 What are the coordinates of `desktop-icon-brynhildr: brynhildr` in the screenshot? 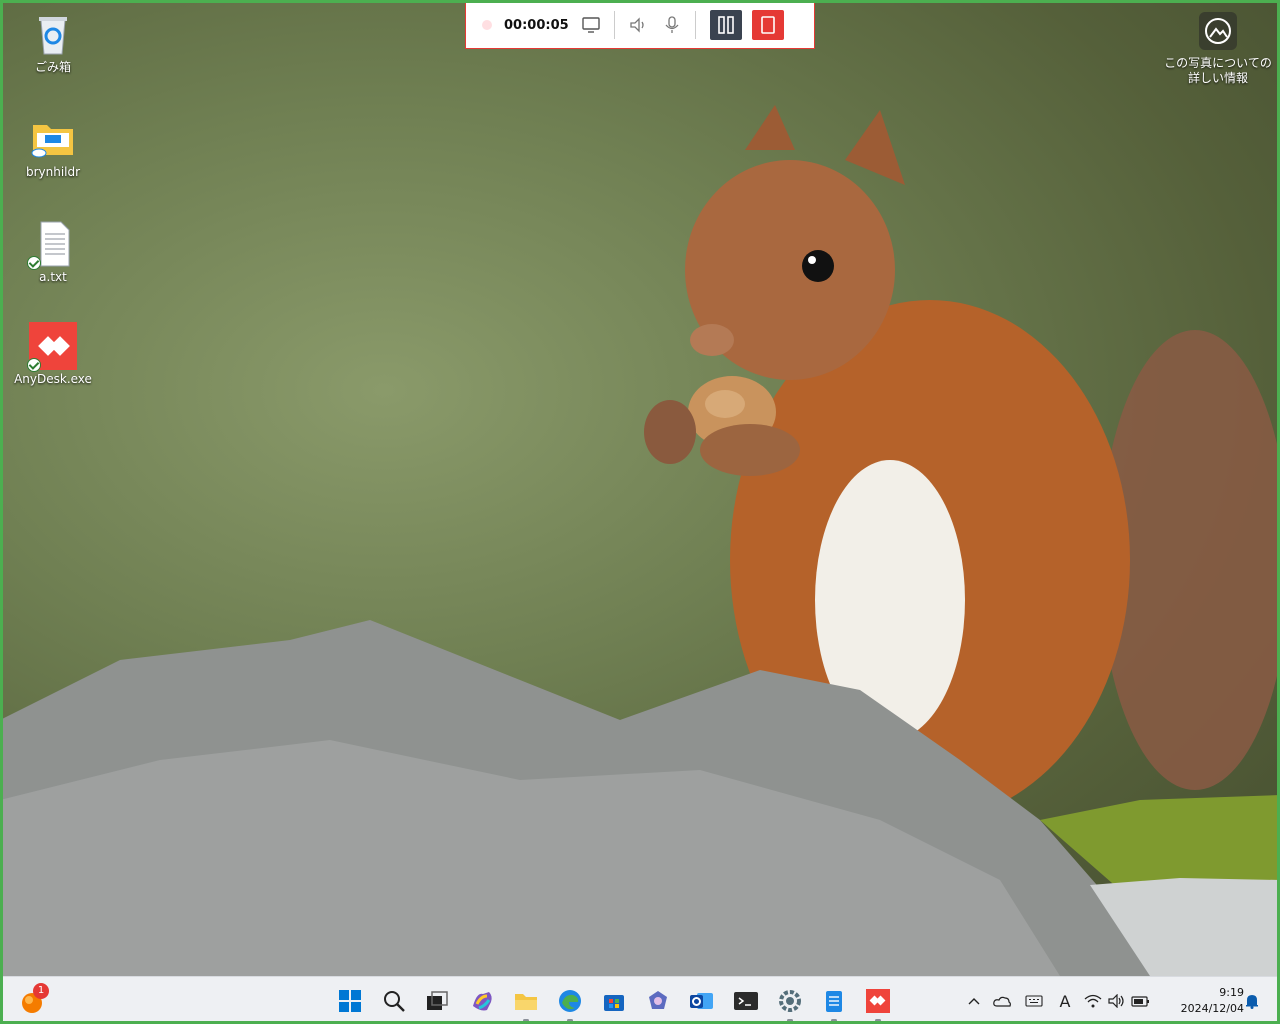 It's located at (53, 147).